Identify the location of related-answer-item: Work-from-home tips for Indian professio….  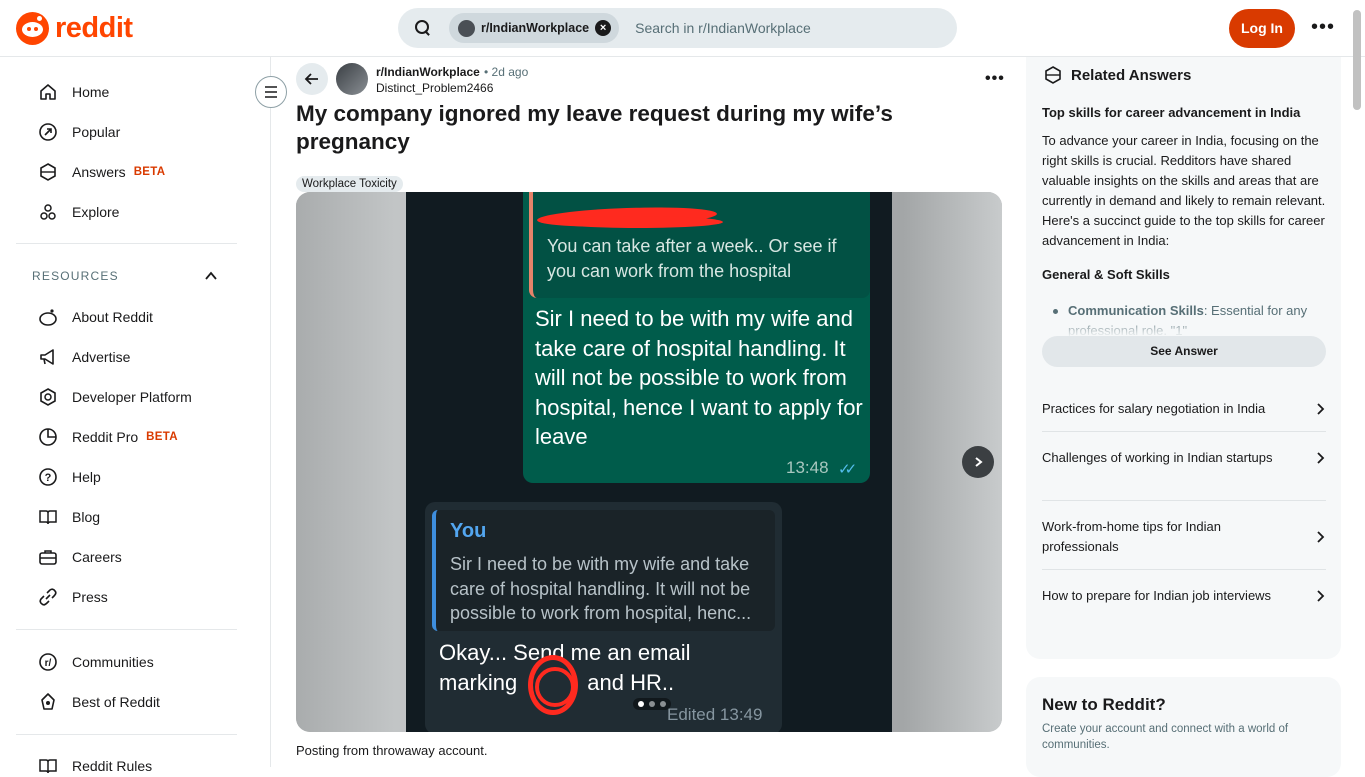
(1184, 537).